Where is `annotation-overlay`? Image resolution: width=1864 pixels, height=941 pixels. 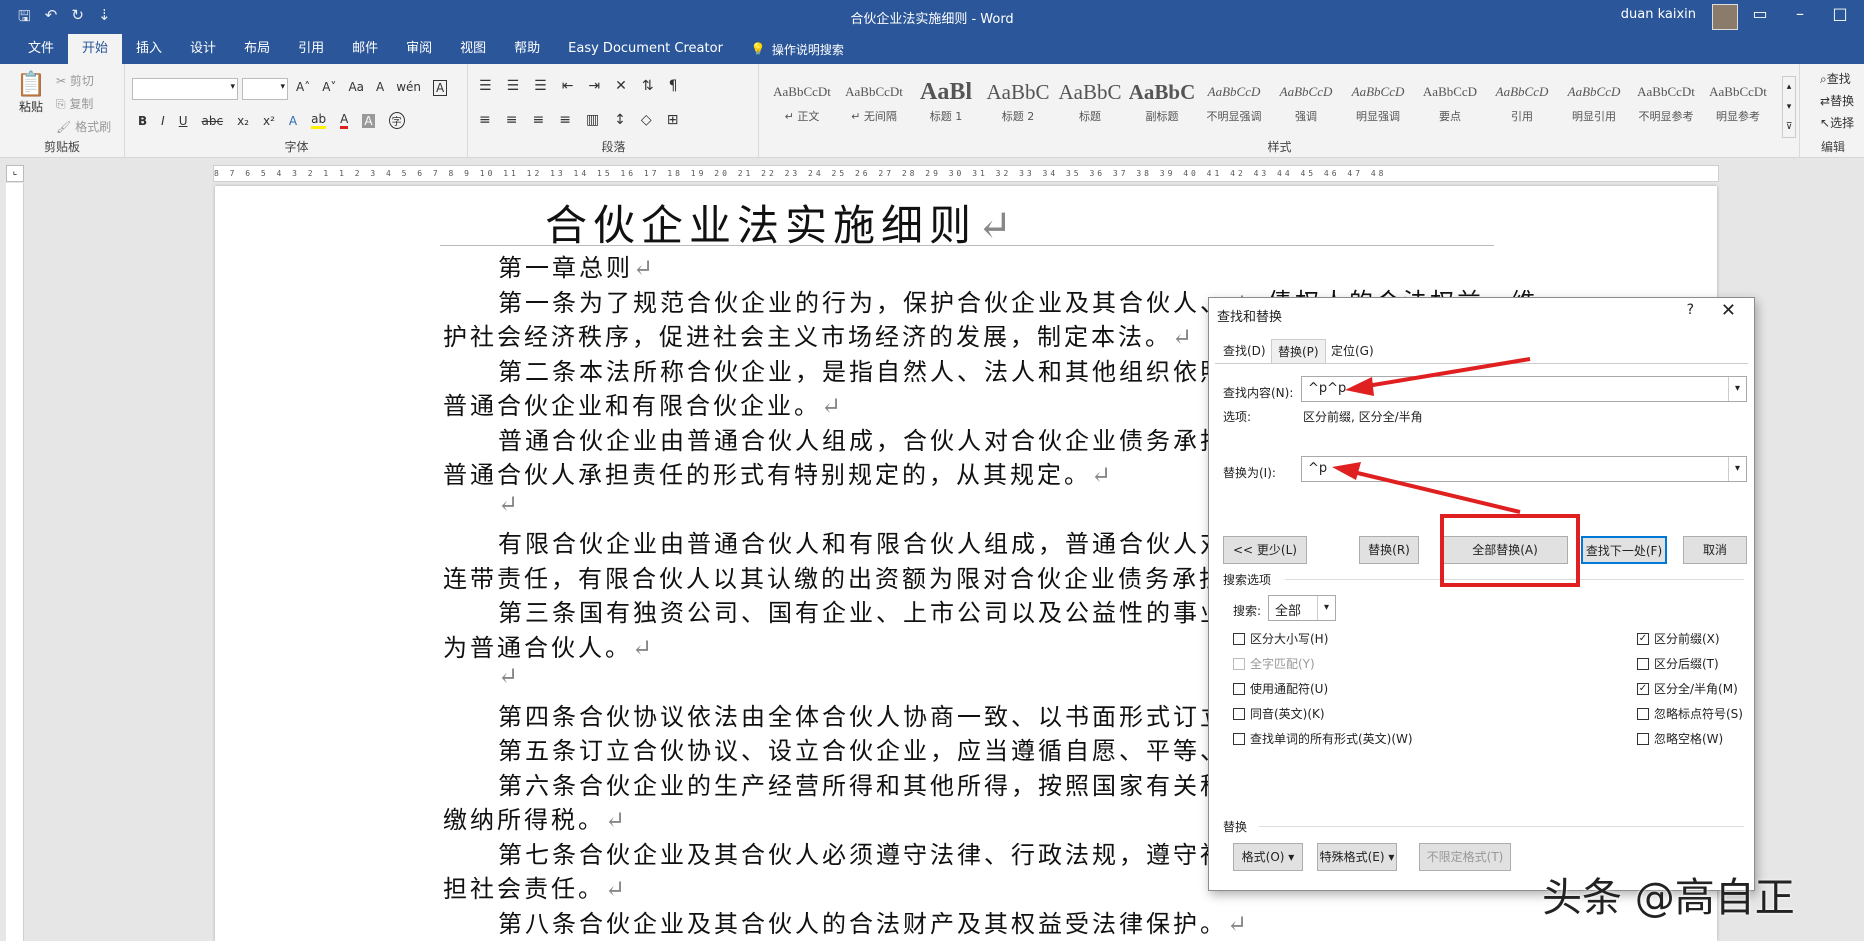
annotation-overlay is located at coordinates (1431, 435).